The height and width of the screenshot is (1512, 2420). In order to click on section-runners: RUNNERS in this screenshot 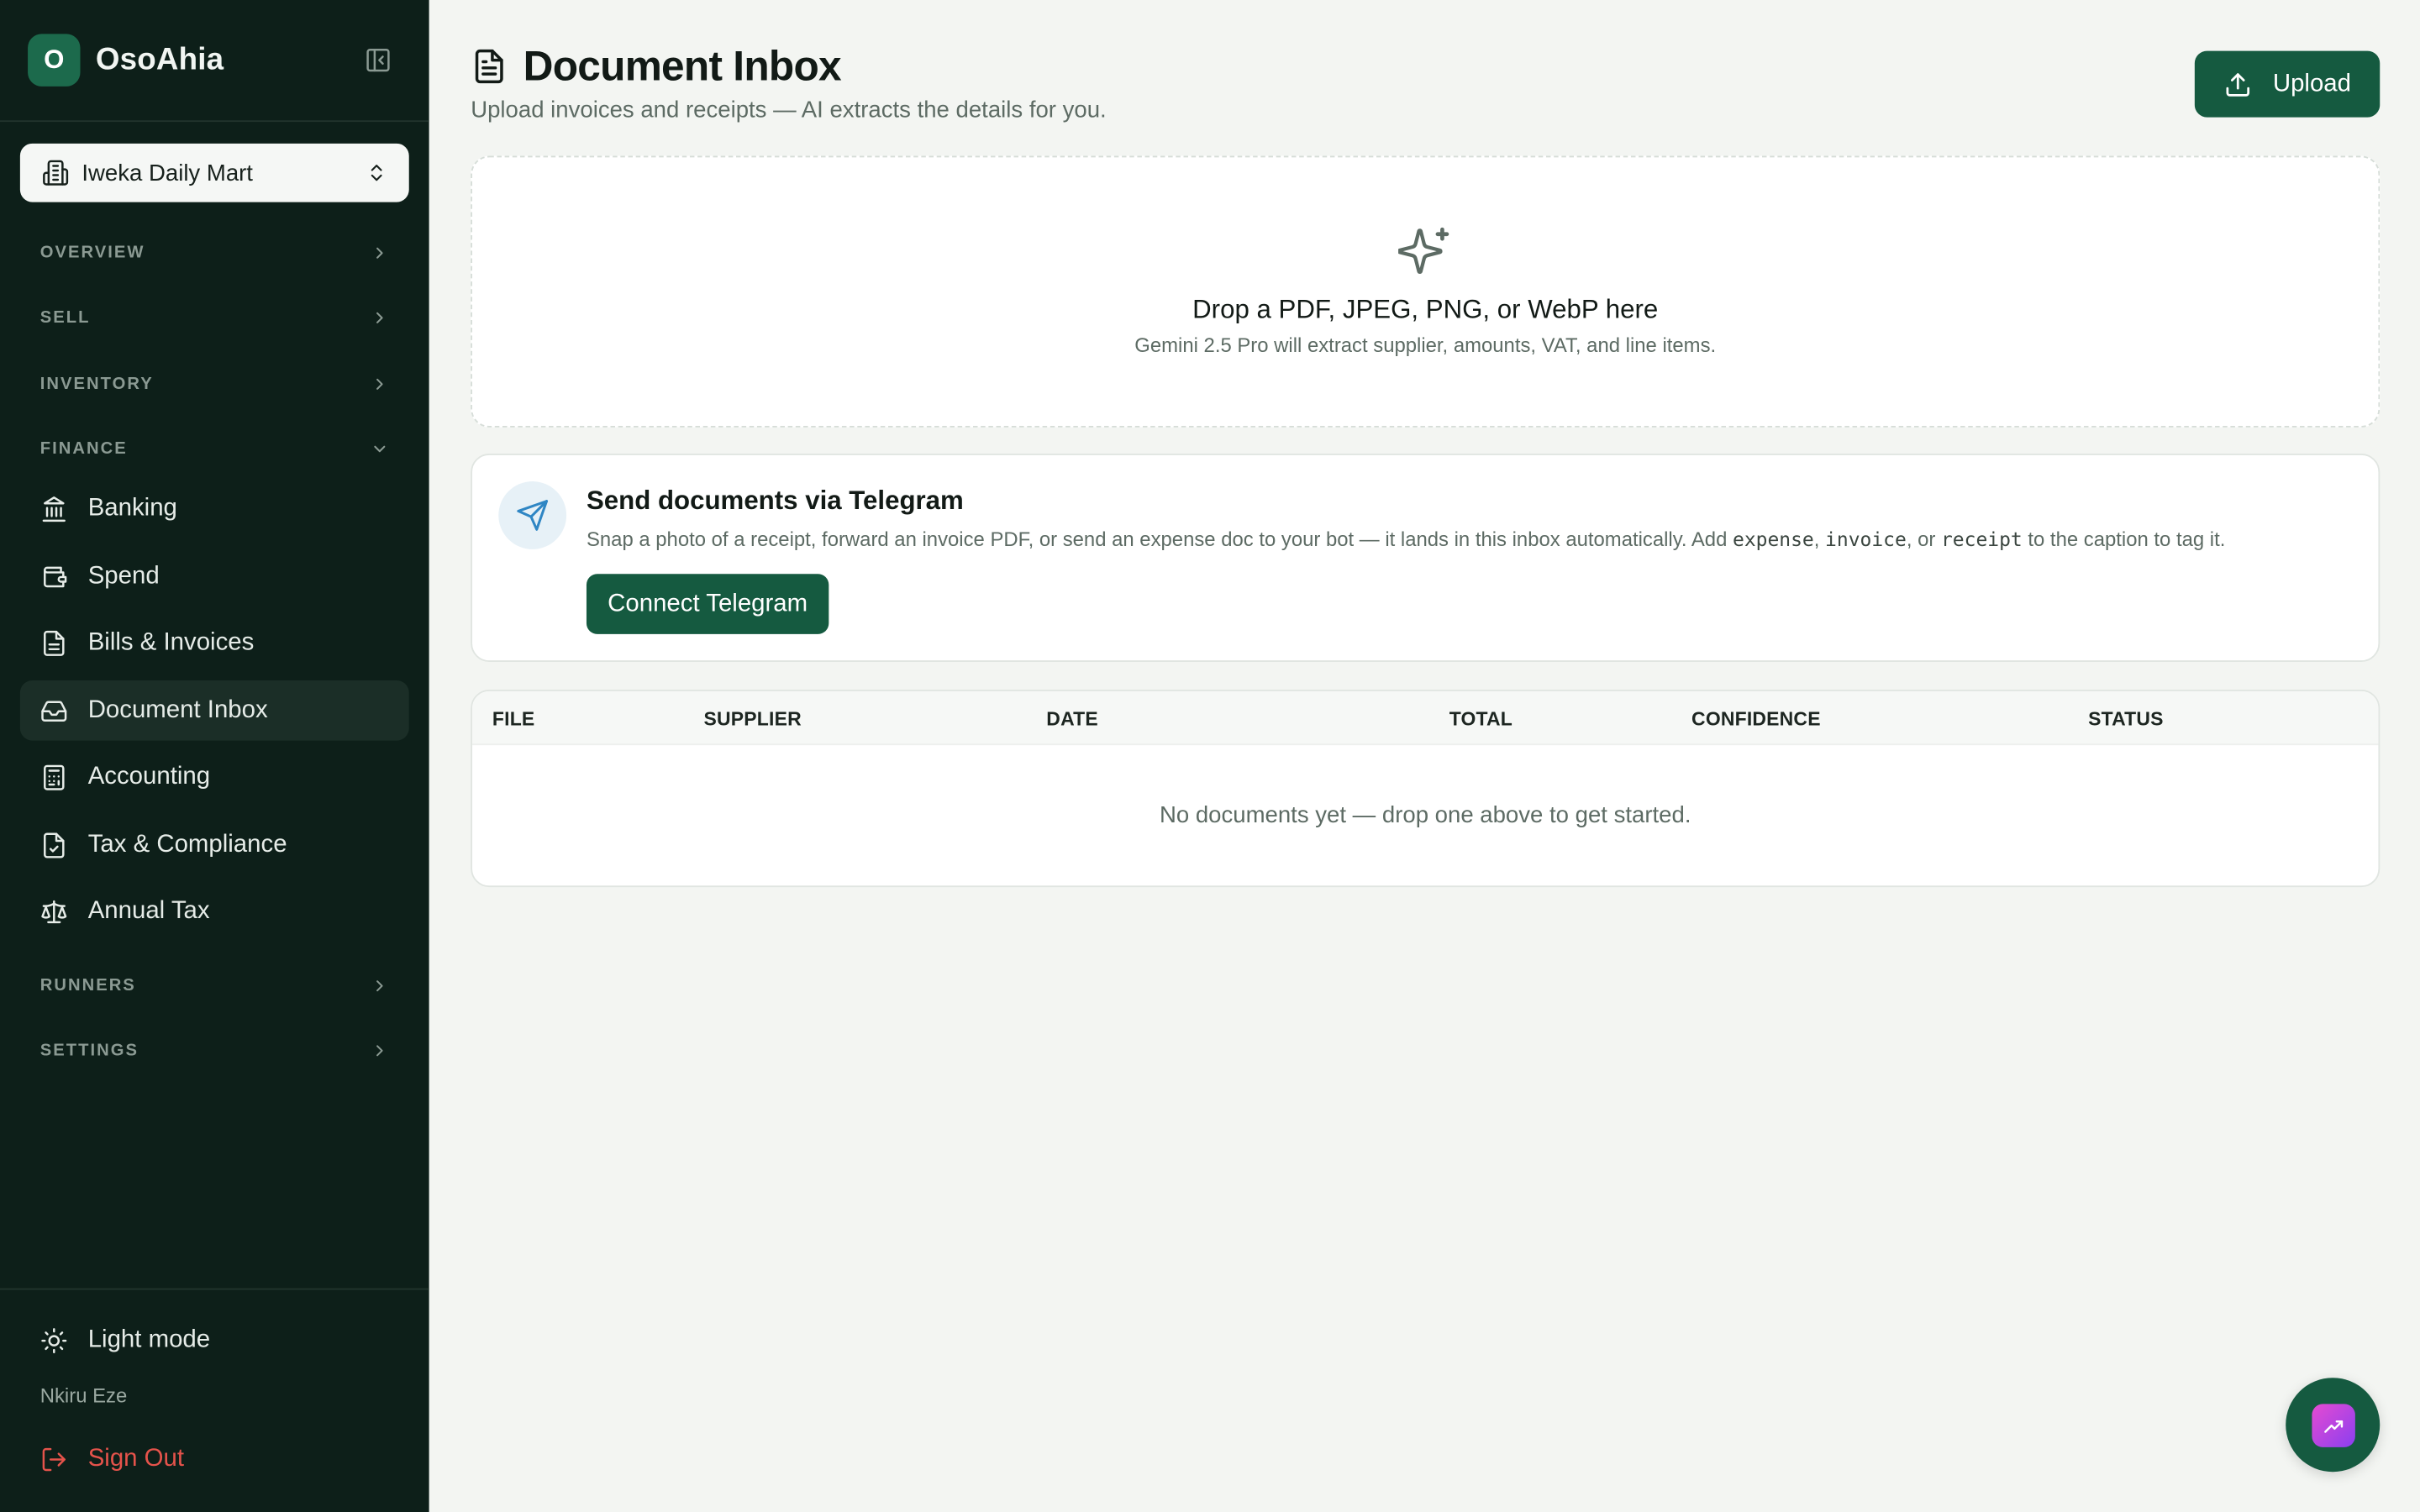, I will do `click(214, 985)`.